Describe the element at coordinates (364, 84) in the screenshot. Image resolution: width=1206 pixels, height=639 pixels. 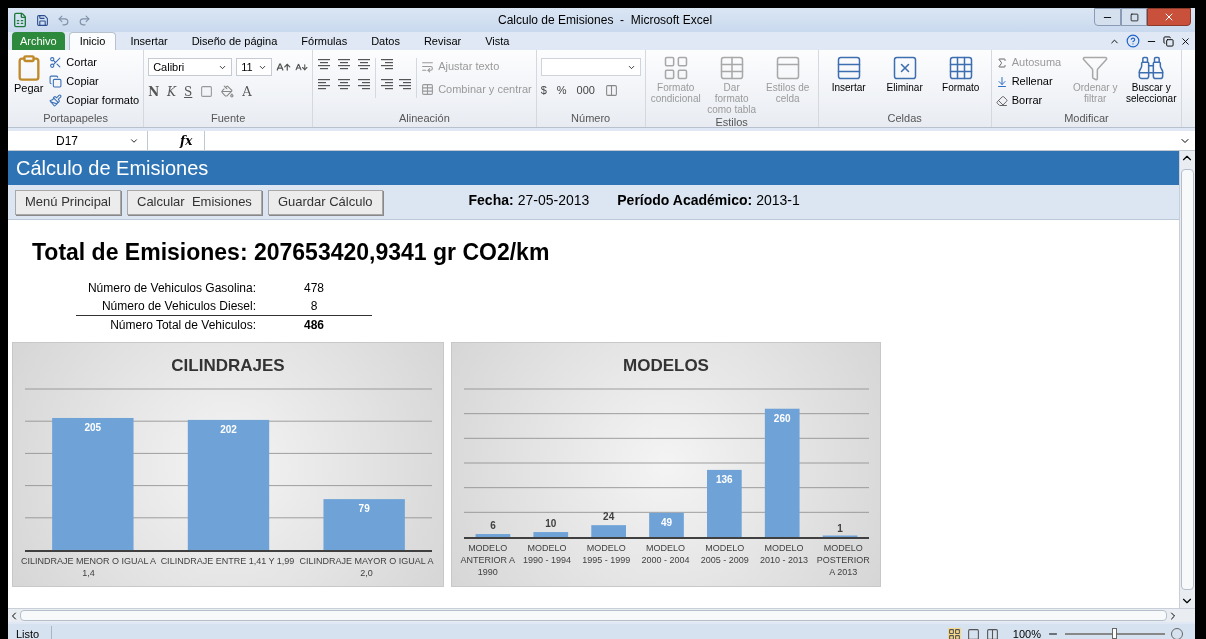
I see `align-right-icon` at that location.